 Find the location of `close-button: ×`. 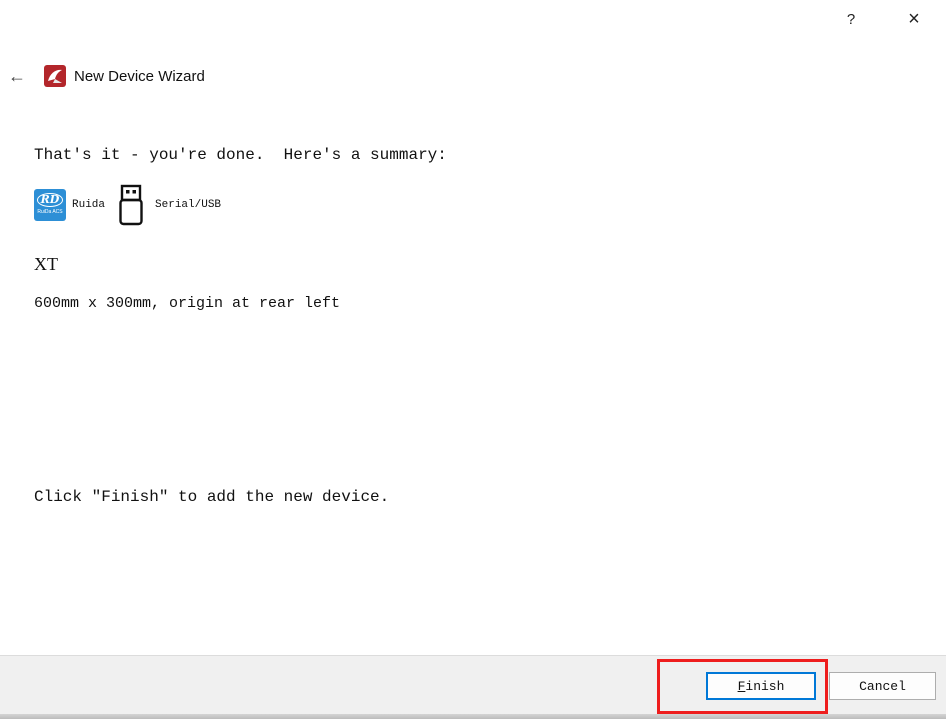

close-button: × is located at coordinates (914, 19).